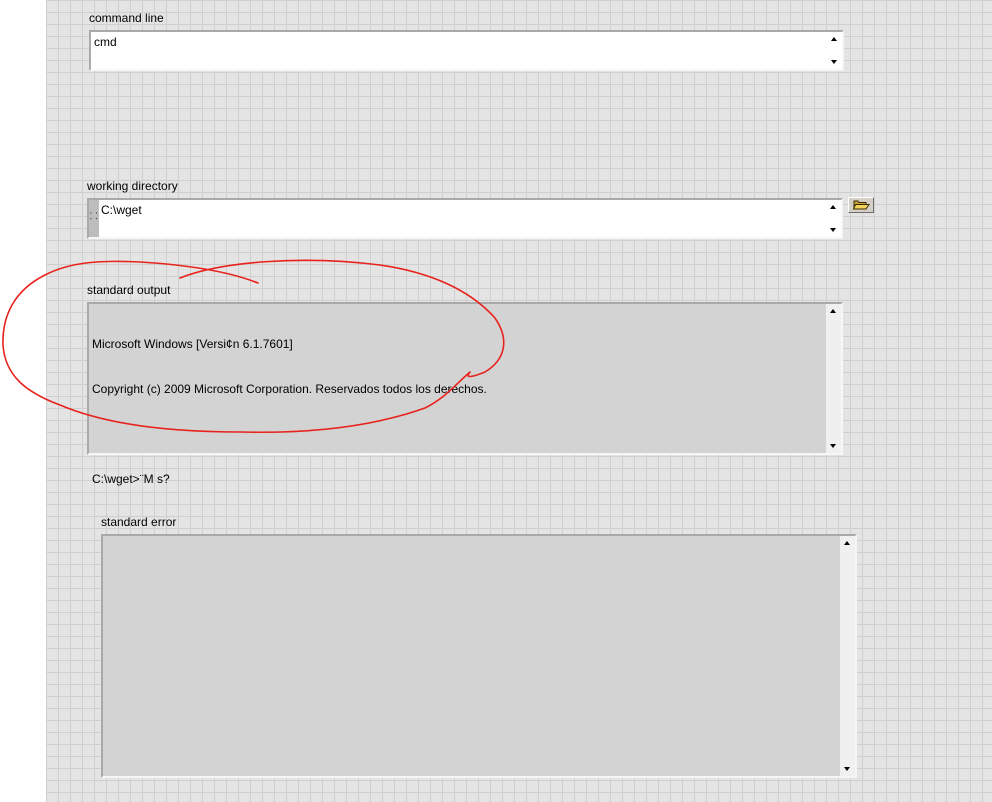 Image resolution: width=992 pixels, height=802 pixels. What do you see at coordinates (847, 656) in the screenshot?
I see `standard-error-scrollbar` at bounding box center [847, 656].